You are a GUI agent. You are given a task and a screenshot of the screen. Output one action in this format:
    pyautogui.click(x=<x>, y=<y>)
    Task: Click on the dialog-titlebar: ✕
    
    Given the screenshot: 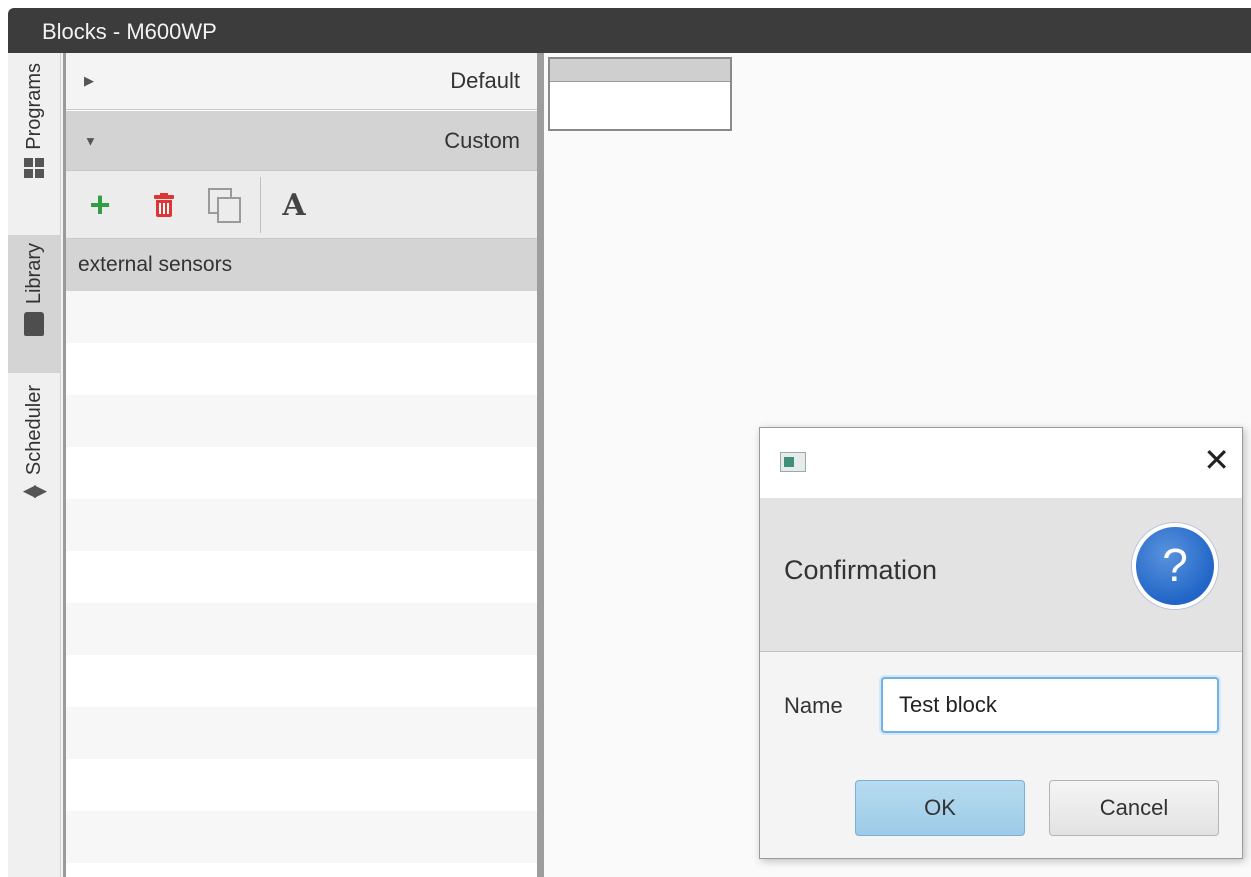 What is the action you would take?
    pyautogui.click(x=1001, y=463)
    